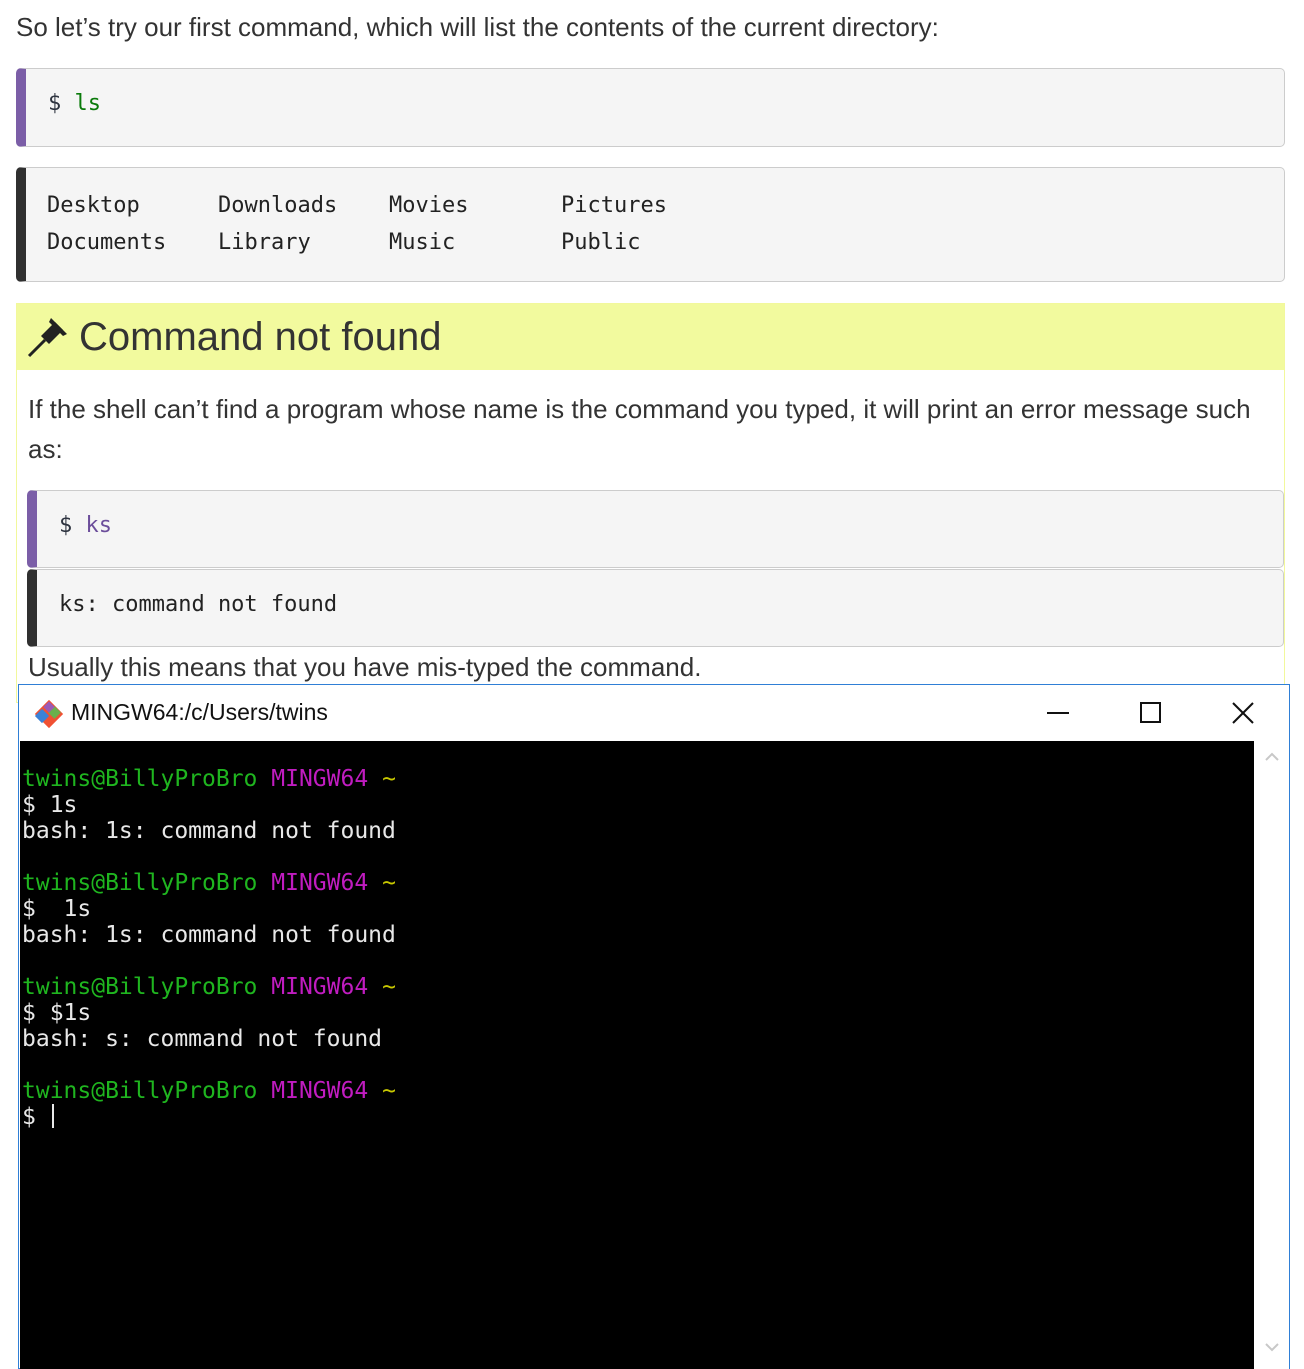  What do you see at coordinates (650, 107) in the screenshot?
I see `code-block-ls: $ ls` at bounding box center [650, 107].